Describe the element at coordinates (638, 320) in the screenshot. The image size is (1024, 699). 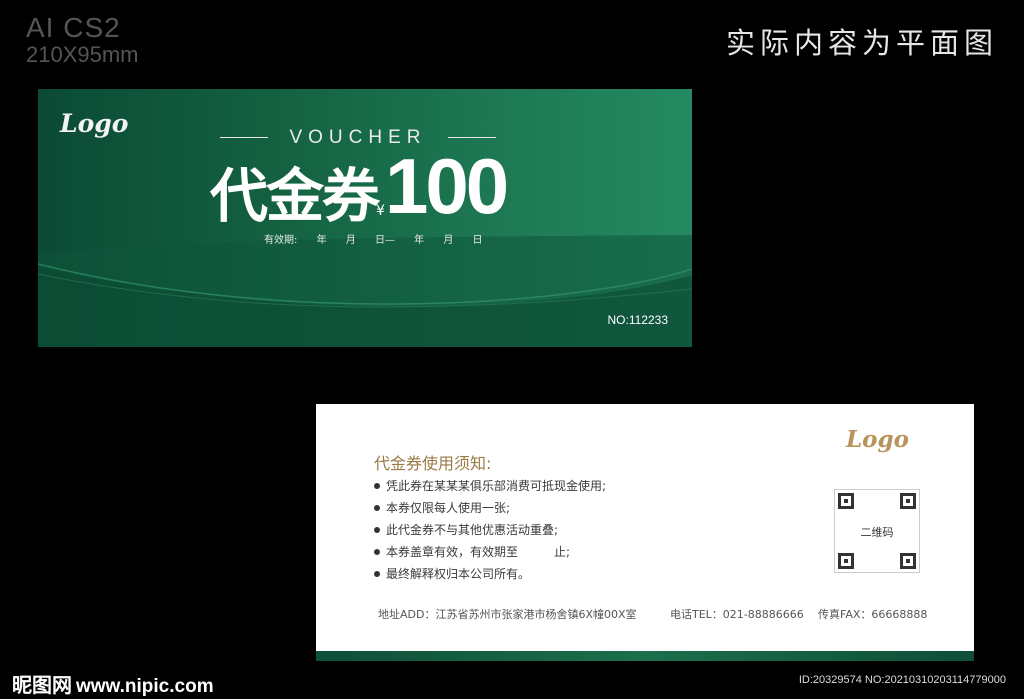
I see `voucher-number: NO:112233` at that location.